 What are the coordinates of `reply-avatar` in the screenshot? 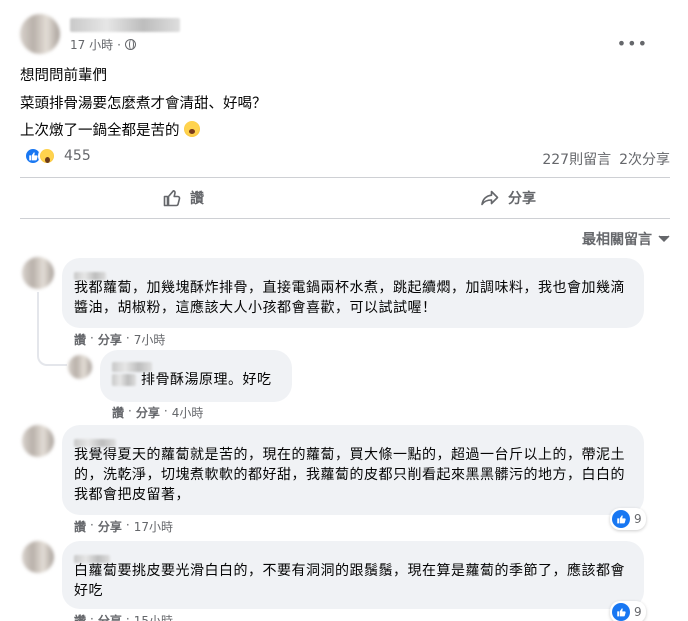 It's located at (80, 367).